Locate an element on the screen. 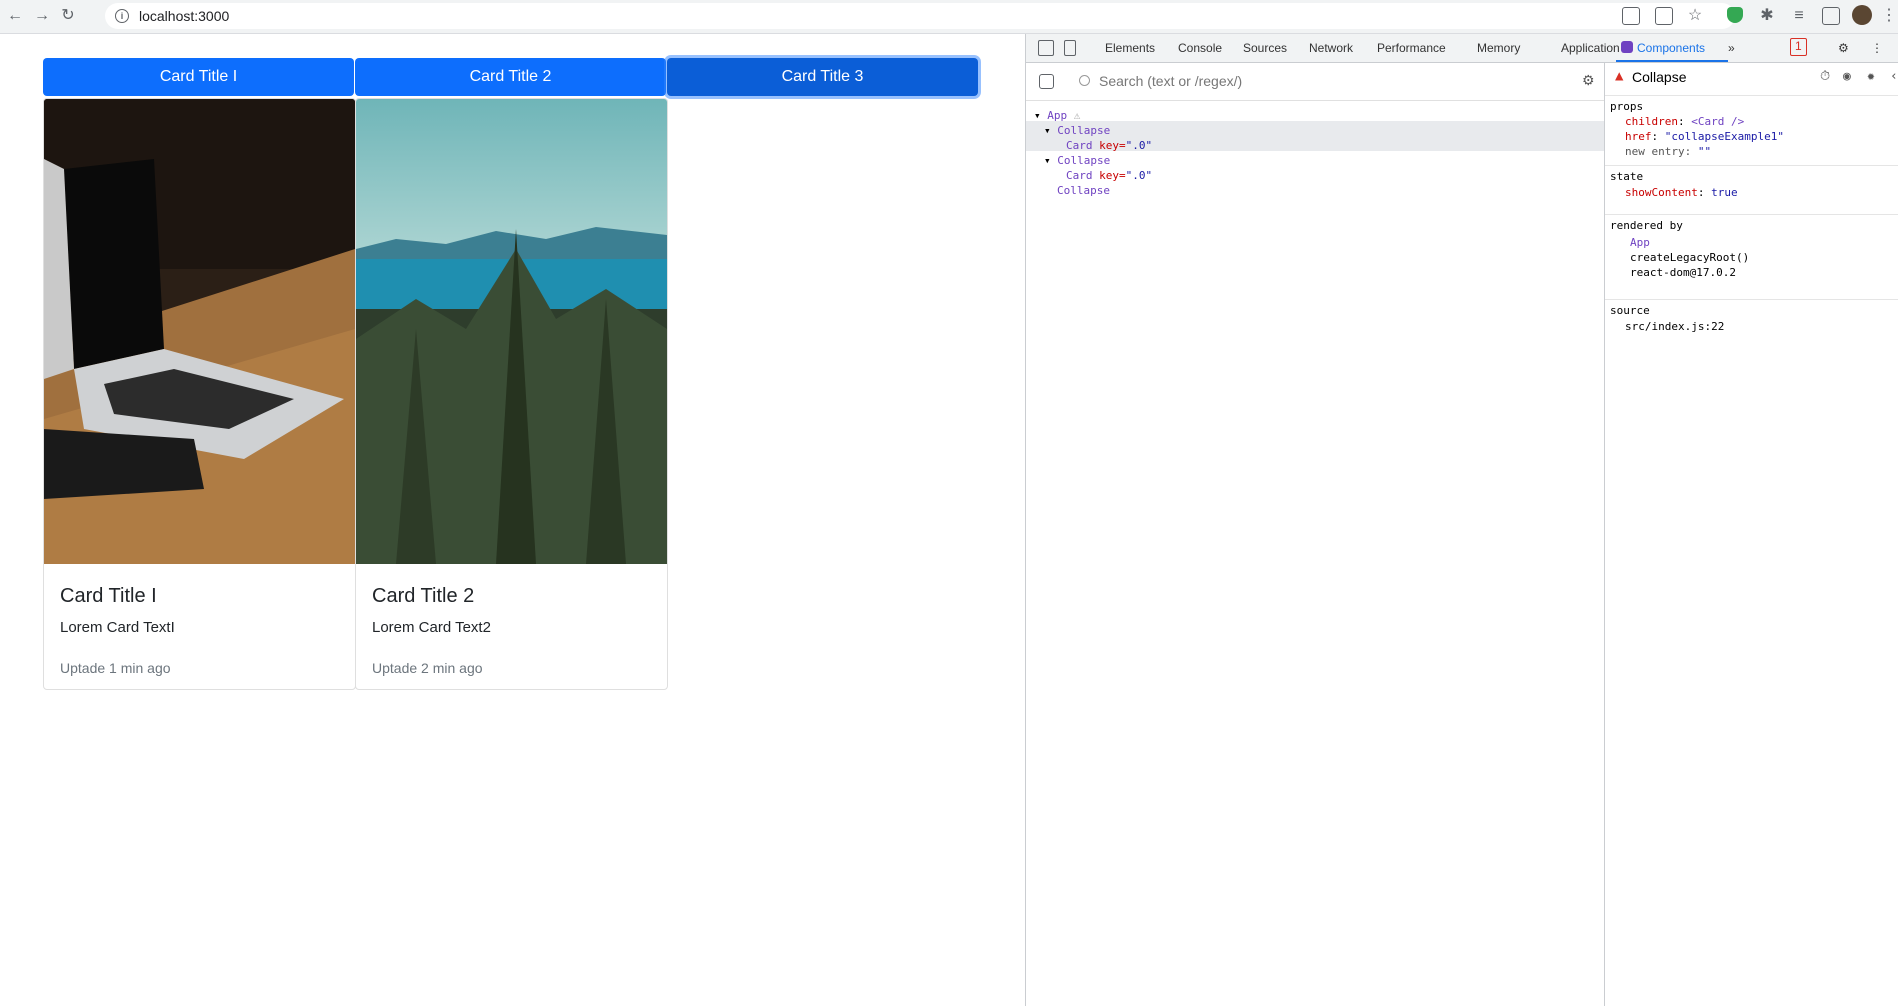 This screenshot has width=1898, height=1006. card-text: Lorem Card TextI is located at coordinates (117, 627).